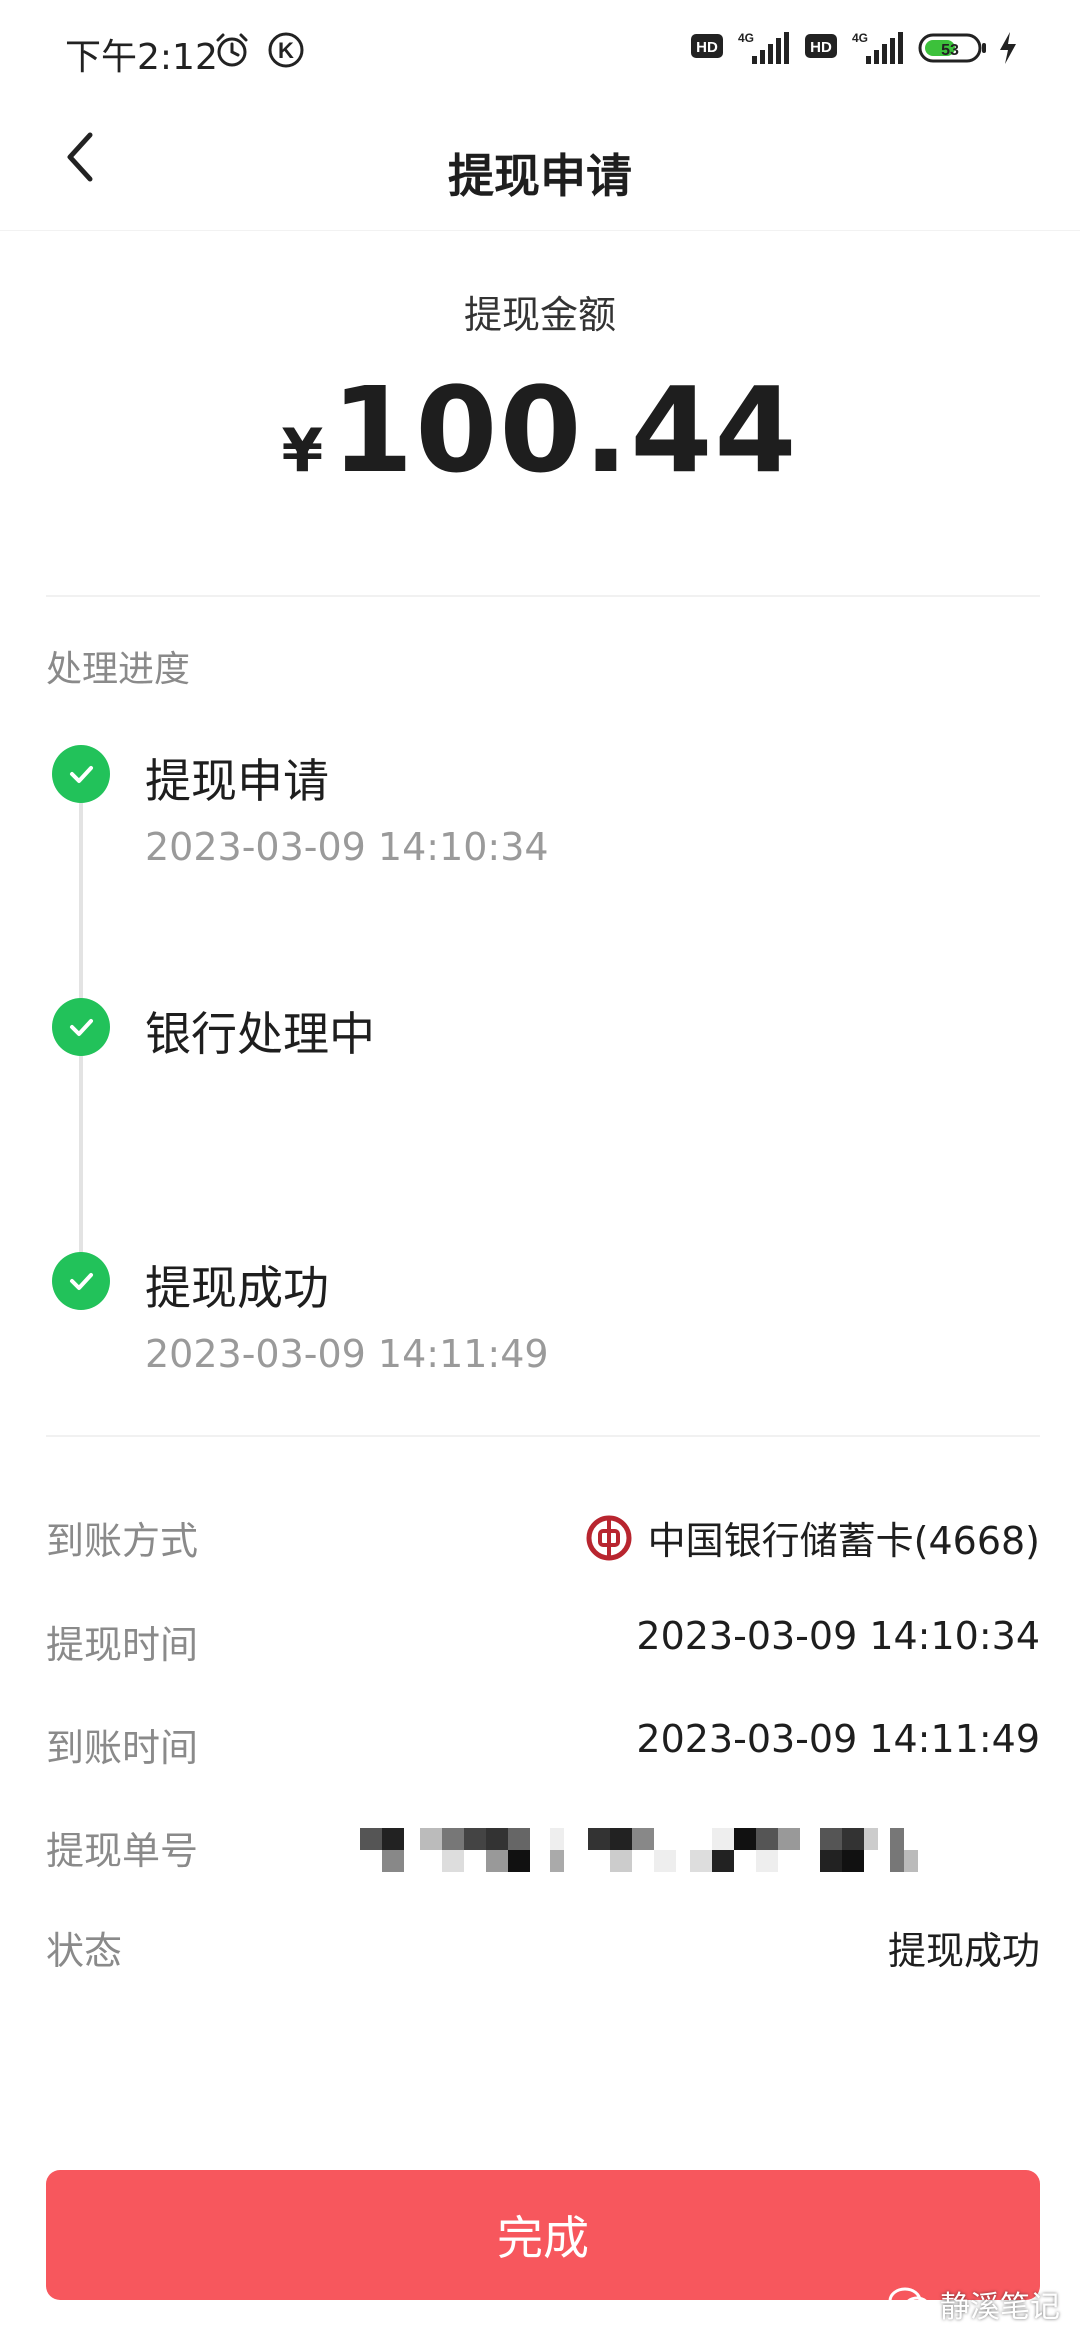  Describe the element at coordinates (141, 57) in the screenshot. I see `status-time: 下午2:12` at that location.